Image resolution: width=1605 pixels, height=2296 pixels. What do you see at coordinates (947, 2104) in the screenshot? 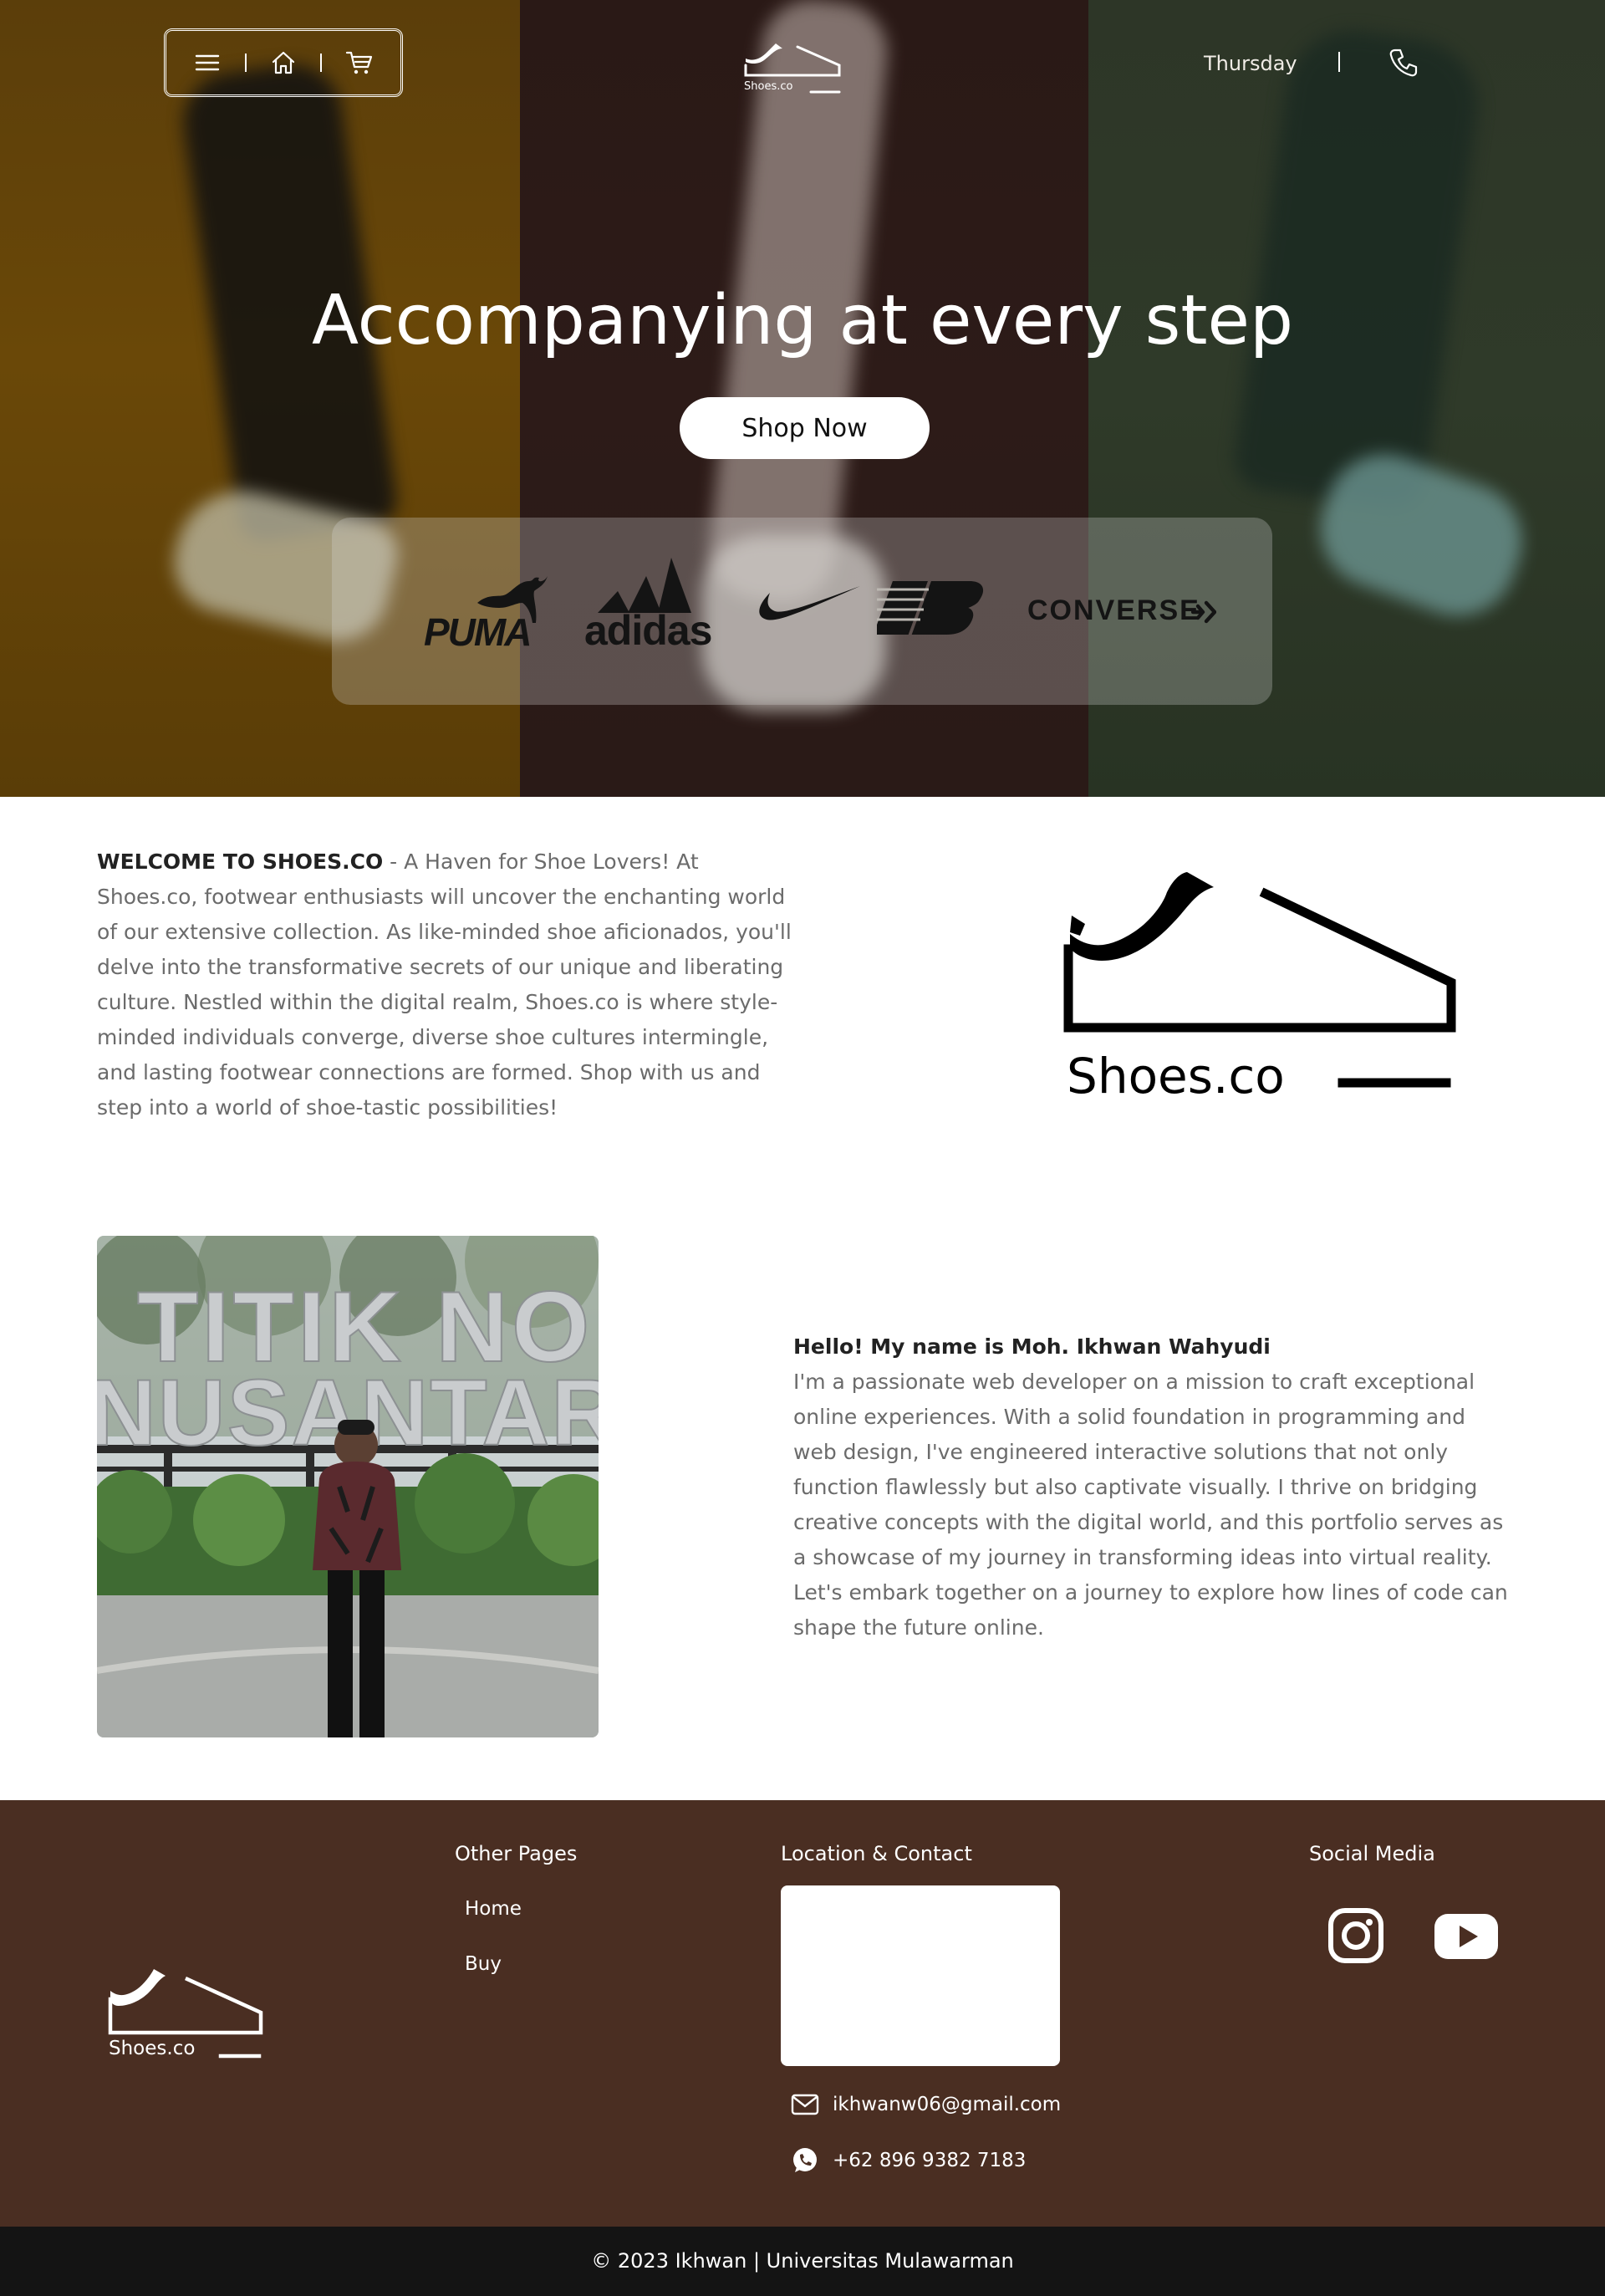
I see `contact-email-text: ikhwanw06@gmail.com` at bounding box center [947, 2104].